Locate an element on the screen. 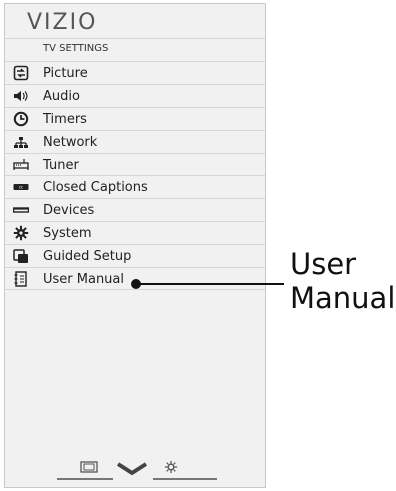  menu-label: User Manual is located at coordinates (84, 280).